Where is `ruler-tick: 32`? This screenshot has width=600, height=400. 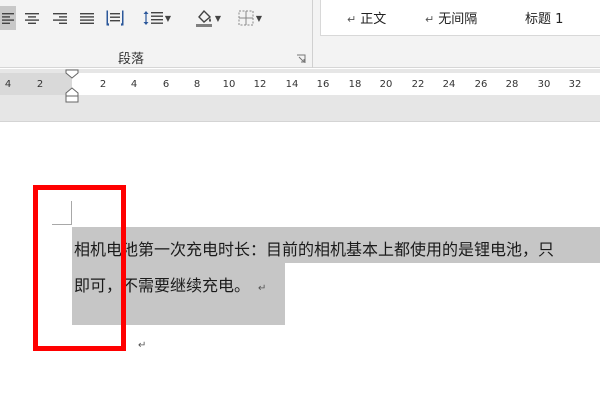 ruler-tick: 32 is located at coordinates (575, 84).